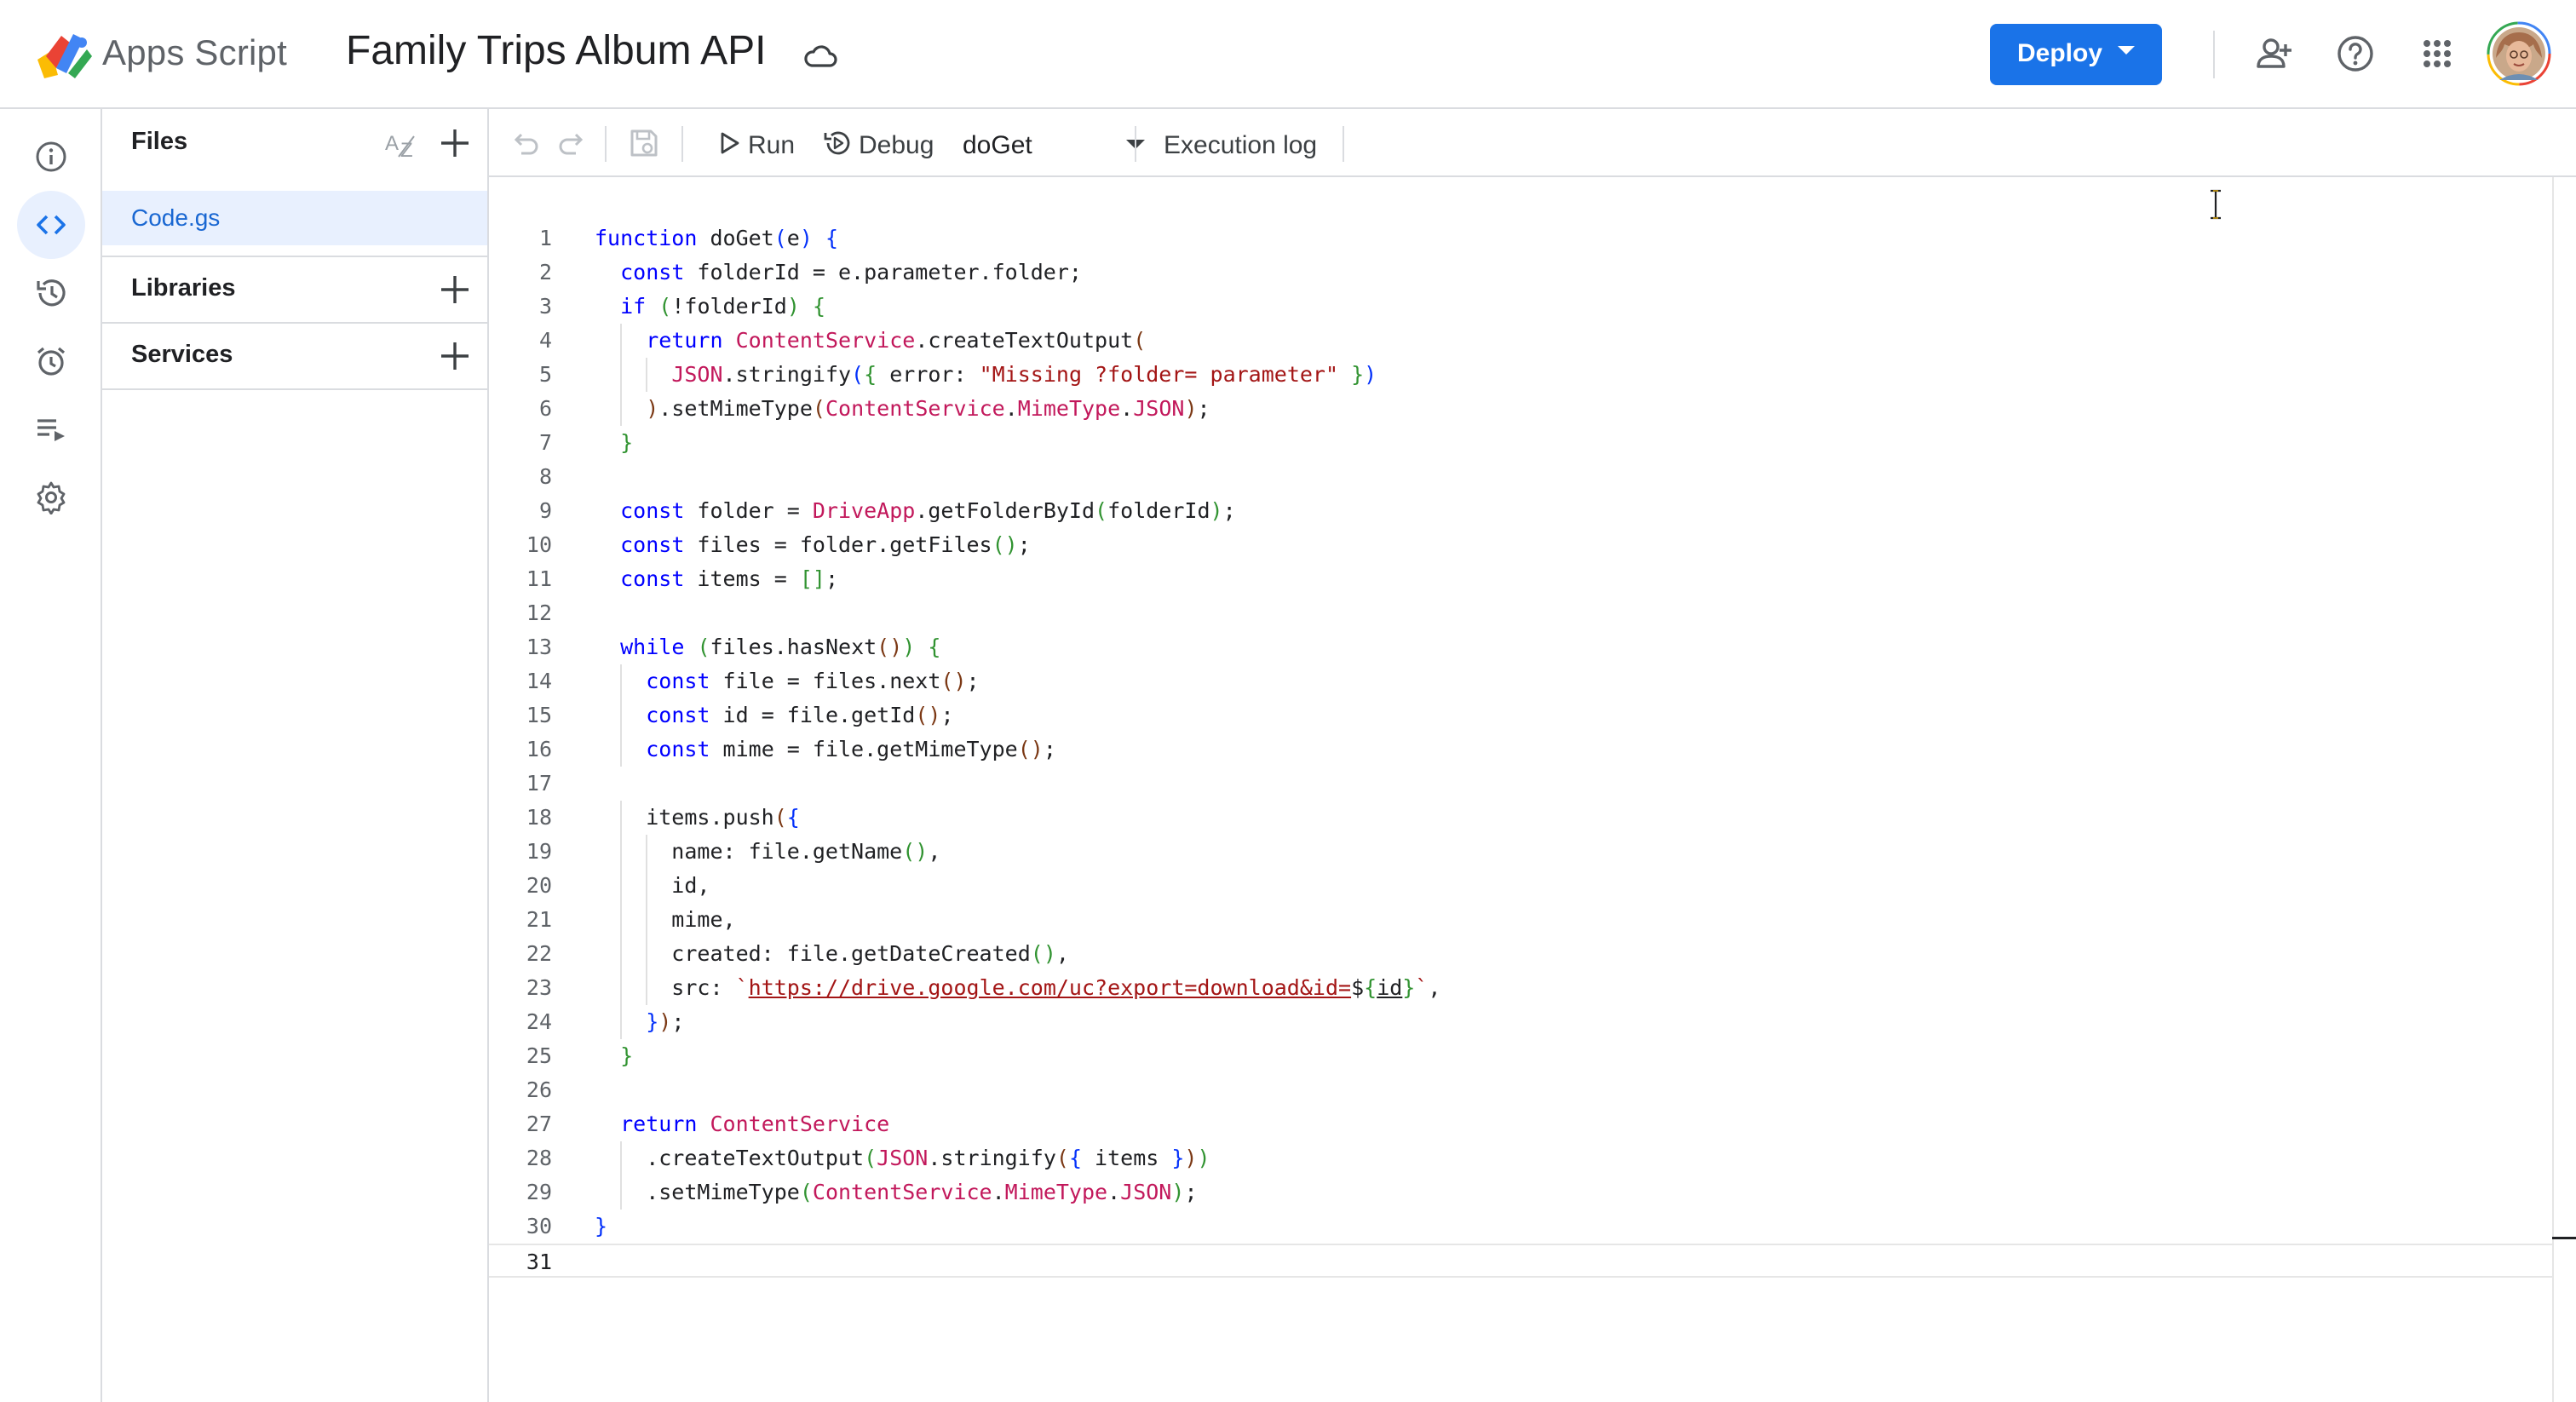 This screenshot has height=1402, width=2576. Describe the element at coordinates (1057, 143) in the screenshot. I see `function-selector: doGet` at that location.